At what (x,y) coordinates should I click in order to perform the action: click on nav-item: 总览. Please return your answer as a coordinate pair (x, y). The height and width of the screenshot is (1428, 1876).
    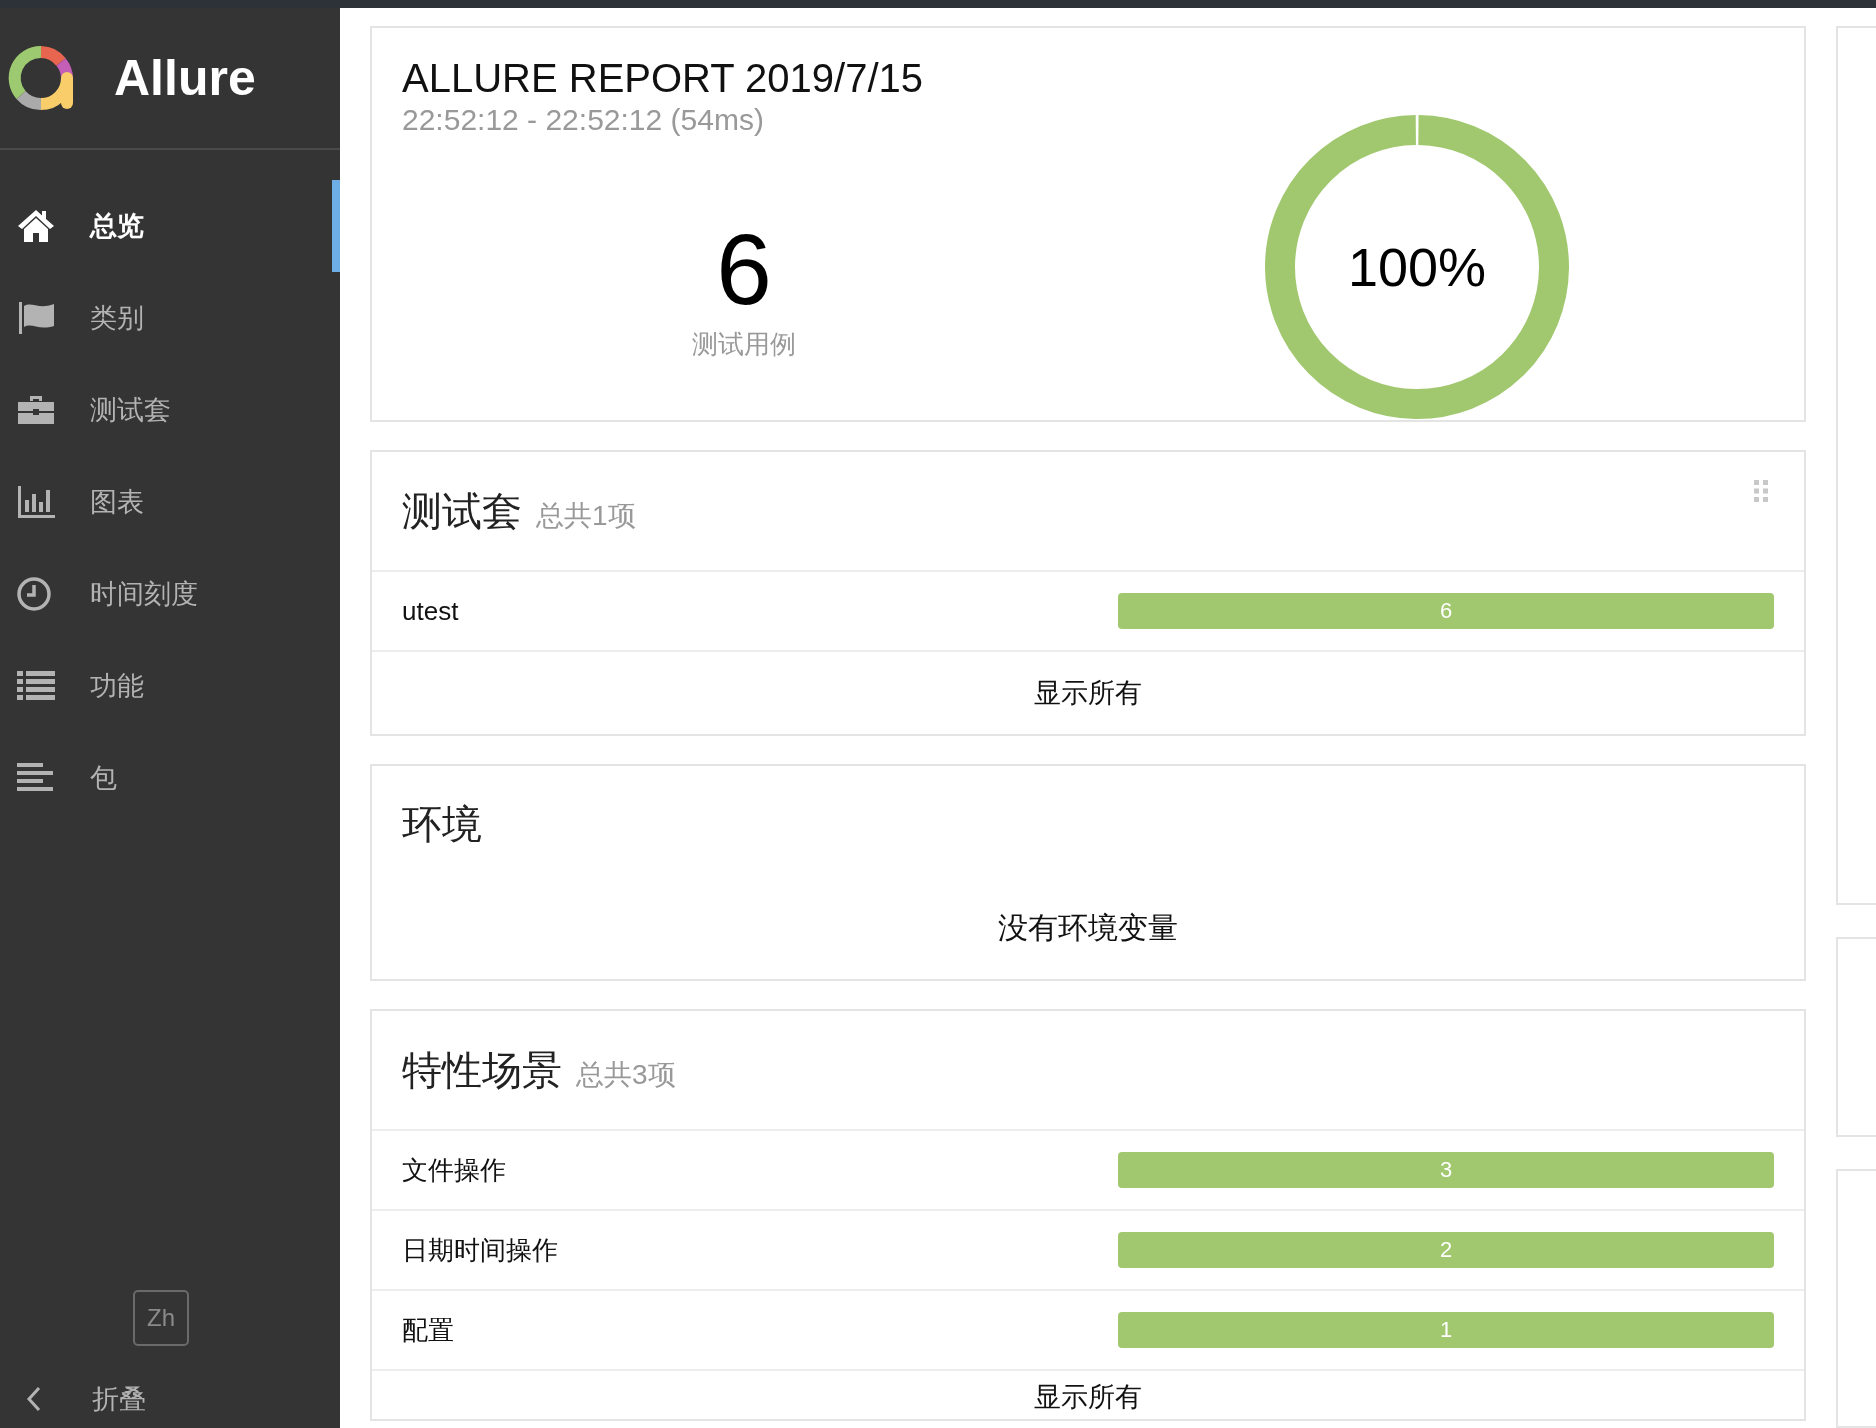
    Looking at the image, I should click on (170, 226).